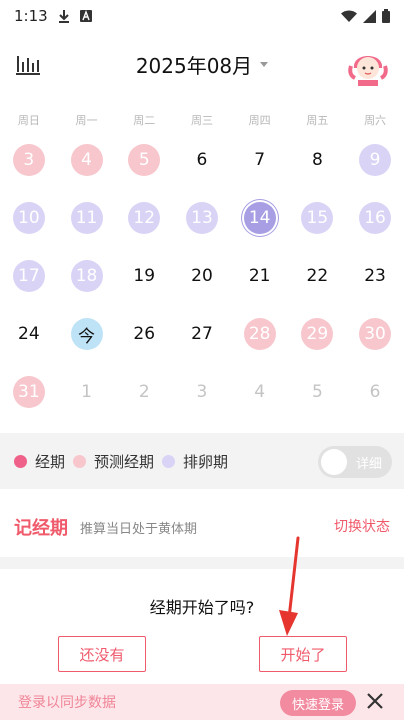 This screenshot has height=720, width=404. Describe the element at coordinates (80, 461) in the screenshot. I see `predicted-dot` at that location.